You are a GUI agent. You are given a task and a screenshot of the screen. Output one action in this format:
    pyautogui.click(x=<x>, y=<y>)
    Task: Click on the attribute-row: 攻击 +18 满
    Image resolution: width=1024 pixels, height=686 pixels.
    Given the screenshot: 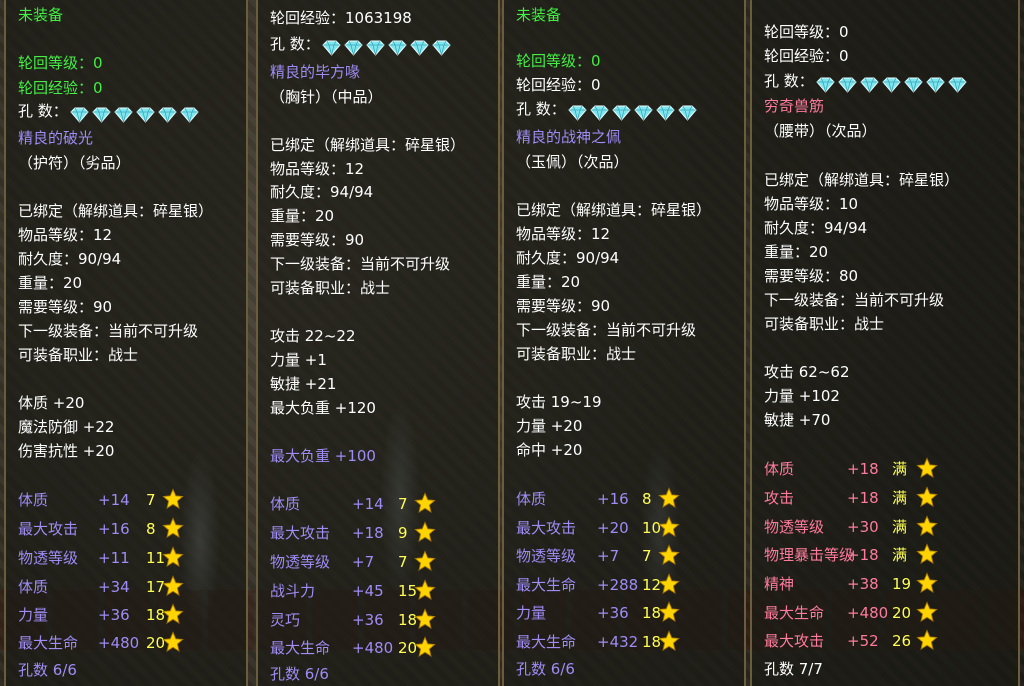 What is the action you would take?
    pyautogui.click(x=885, y=498)
    